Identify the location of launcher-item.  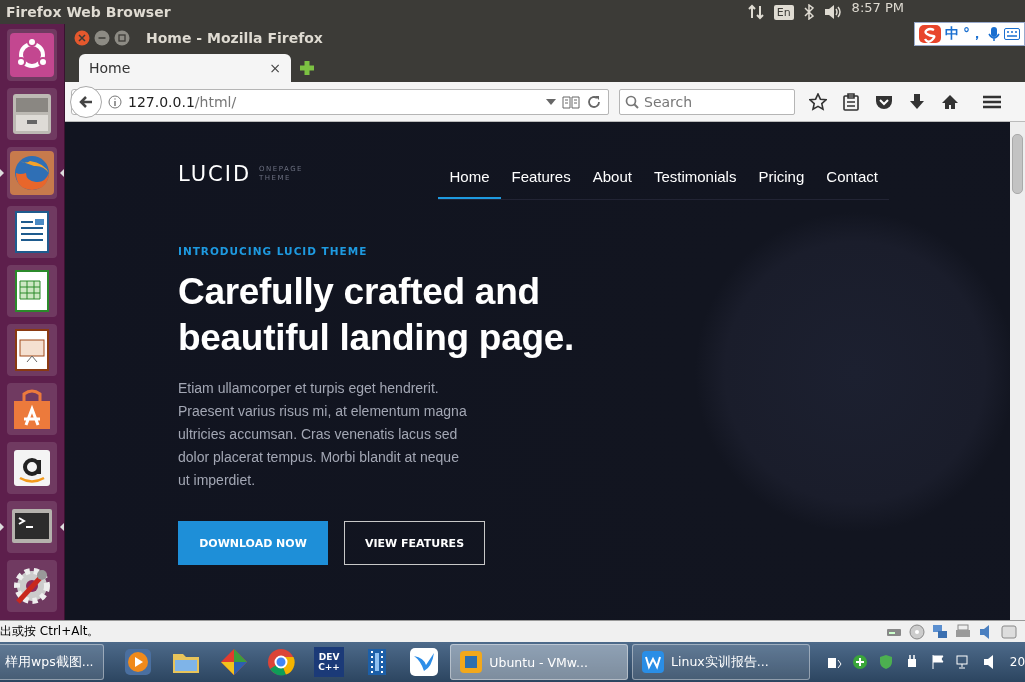
(32, 527).